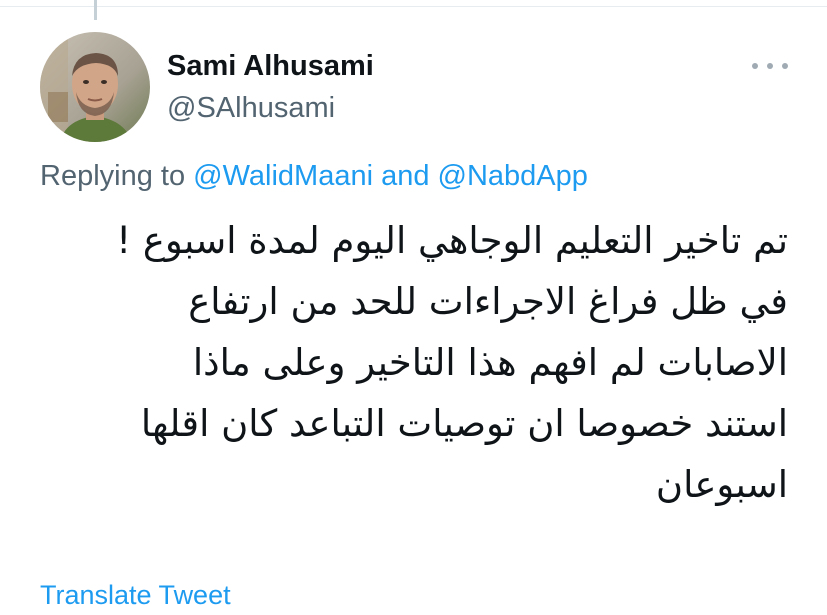  I want to click on author-handle: @SAlhusami, so click(251, 108).